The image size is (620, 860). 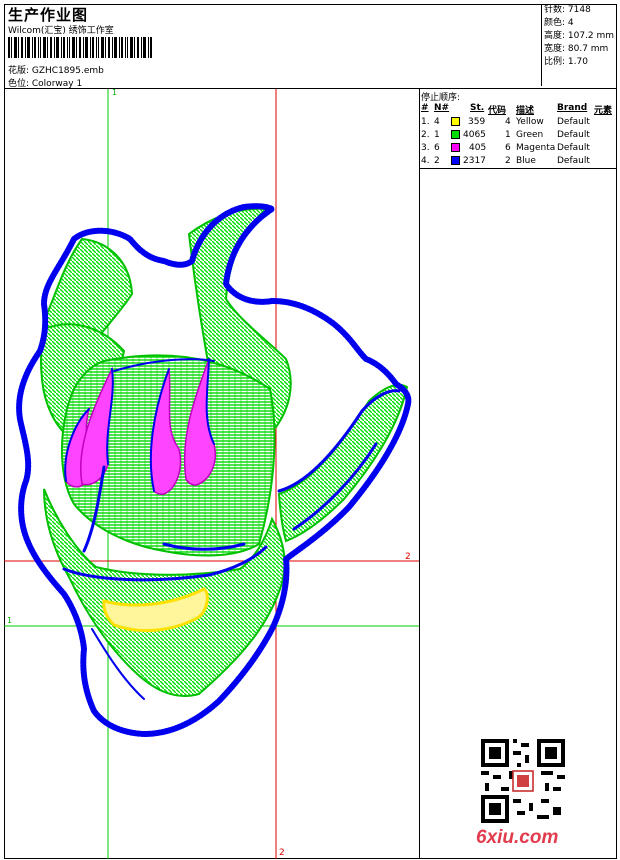 What do you see at coordinates (61, 31) in the screenshot?
I see `studio-name: Wilcom(汇宝) 绣饰工作室` at bounding box center [61, 31].